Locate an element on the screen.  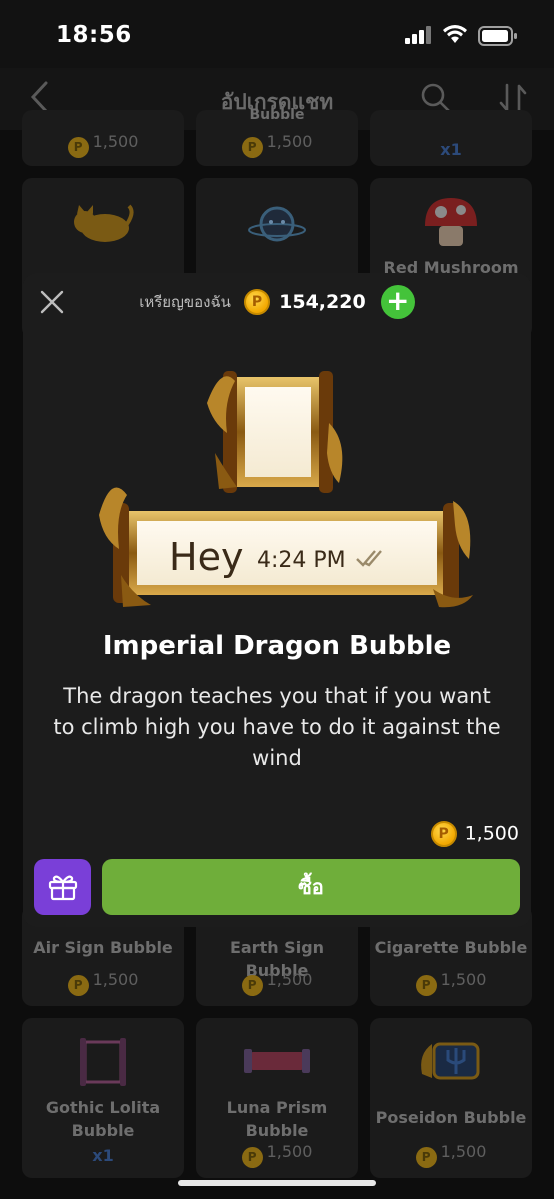
add-coins-button: + is located at coordinates (397, 302).